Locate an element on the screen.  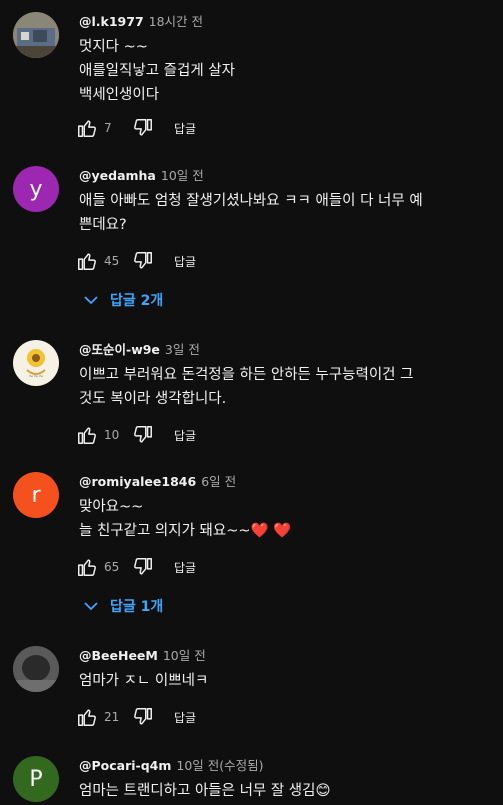
comment-author: @Pocari-q4m is located at coordinates (125, 765).